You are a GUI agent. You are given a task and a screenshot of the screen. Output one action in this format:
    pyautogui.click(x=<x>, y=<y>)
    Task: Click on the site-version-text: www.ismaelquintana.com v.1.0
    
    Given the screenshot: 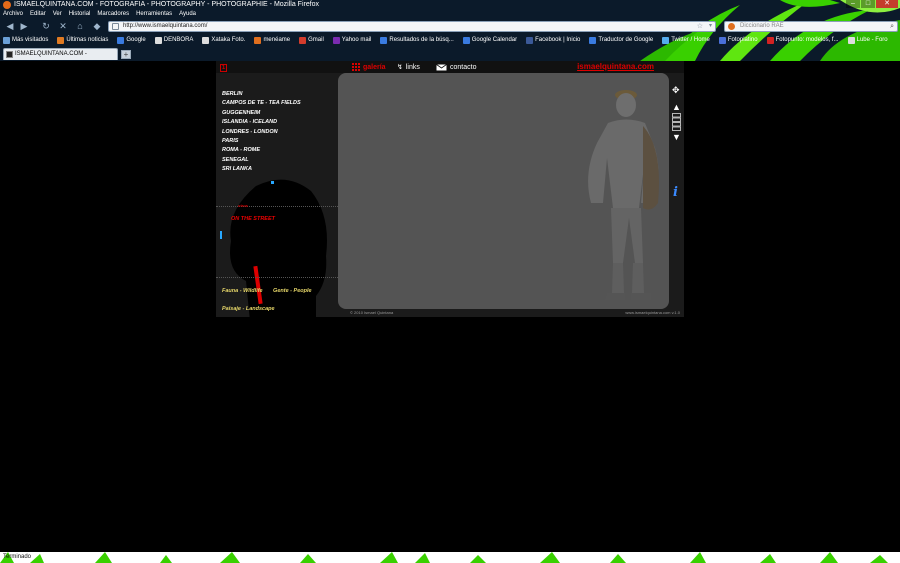 What is the action you would take?
    pyautogui.click(x=652, y=312)
    